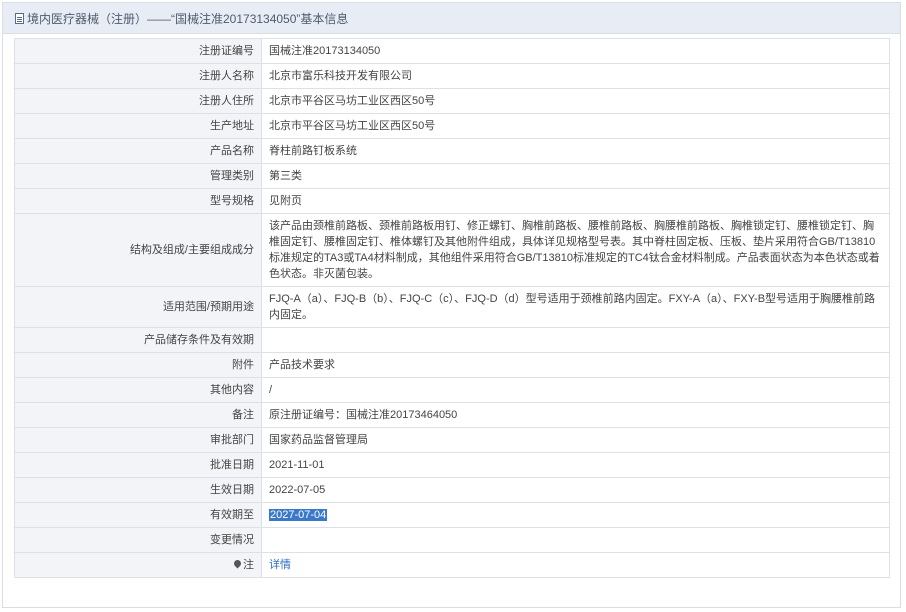 The image size is (906, 612). Describe the element at coordinates (298, 515) in the screenshot. I see `selected-expiry-text: 2027-07-04` at that location.